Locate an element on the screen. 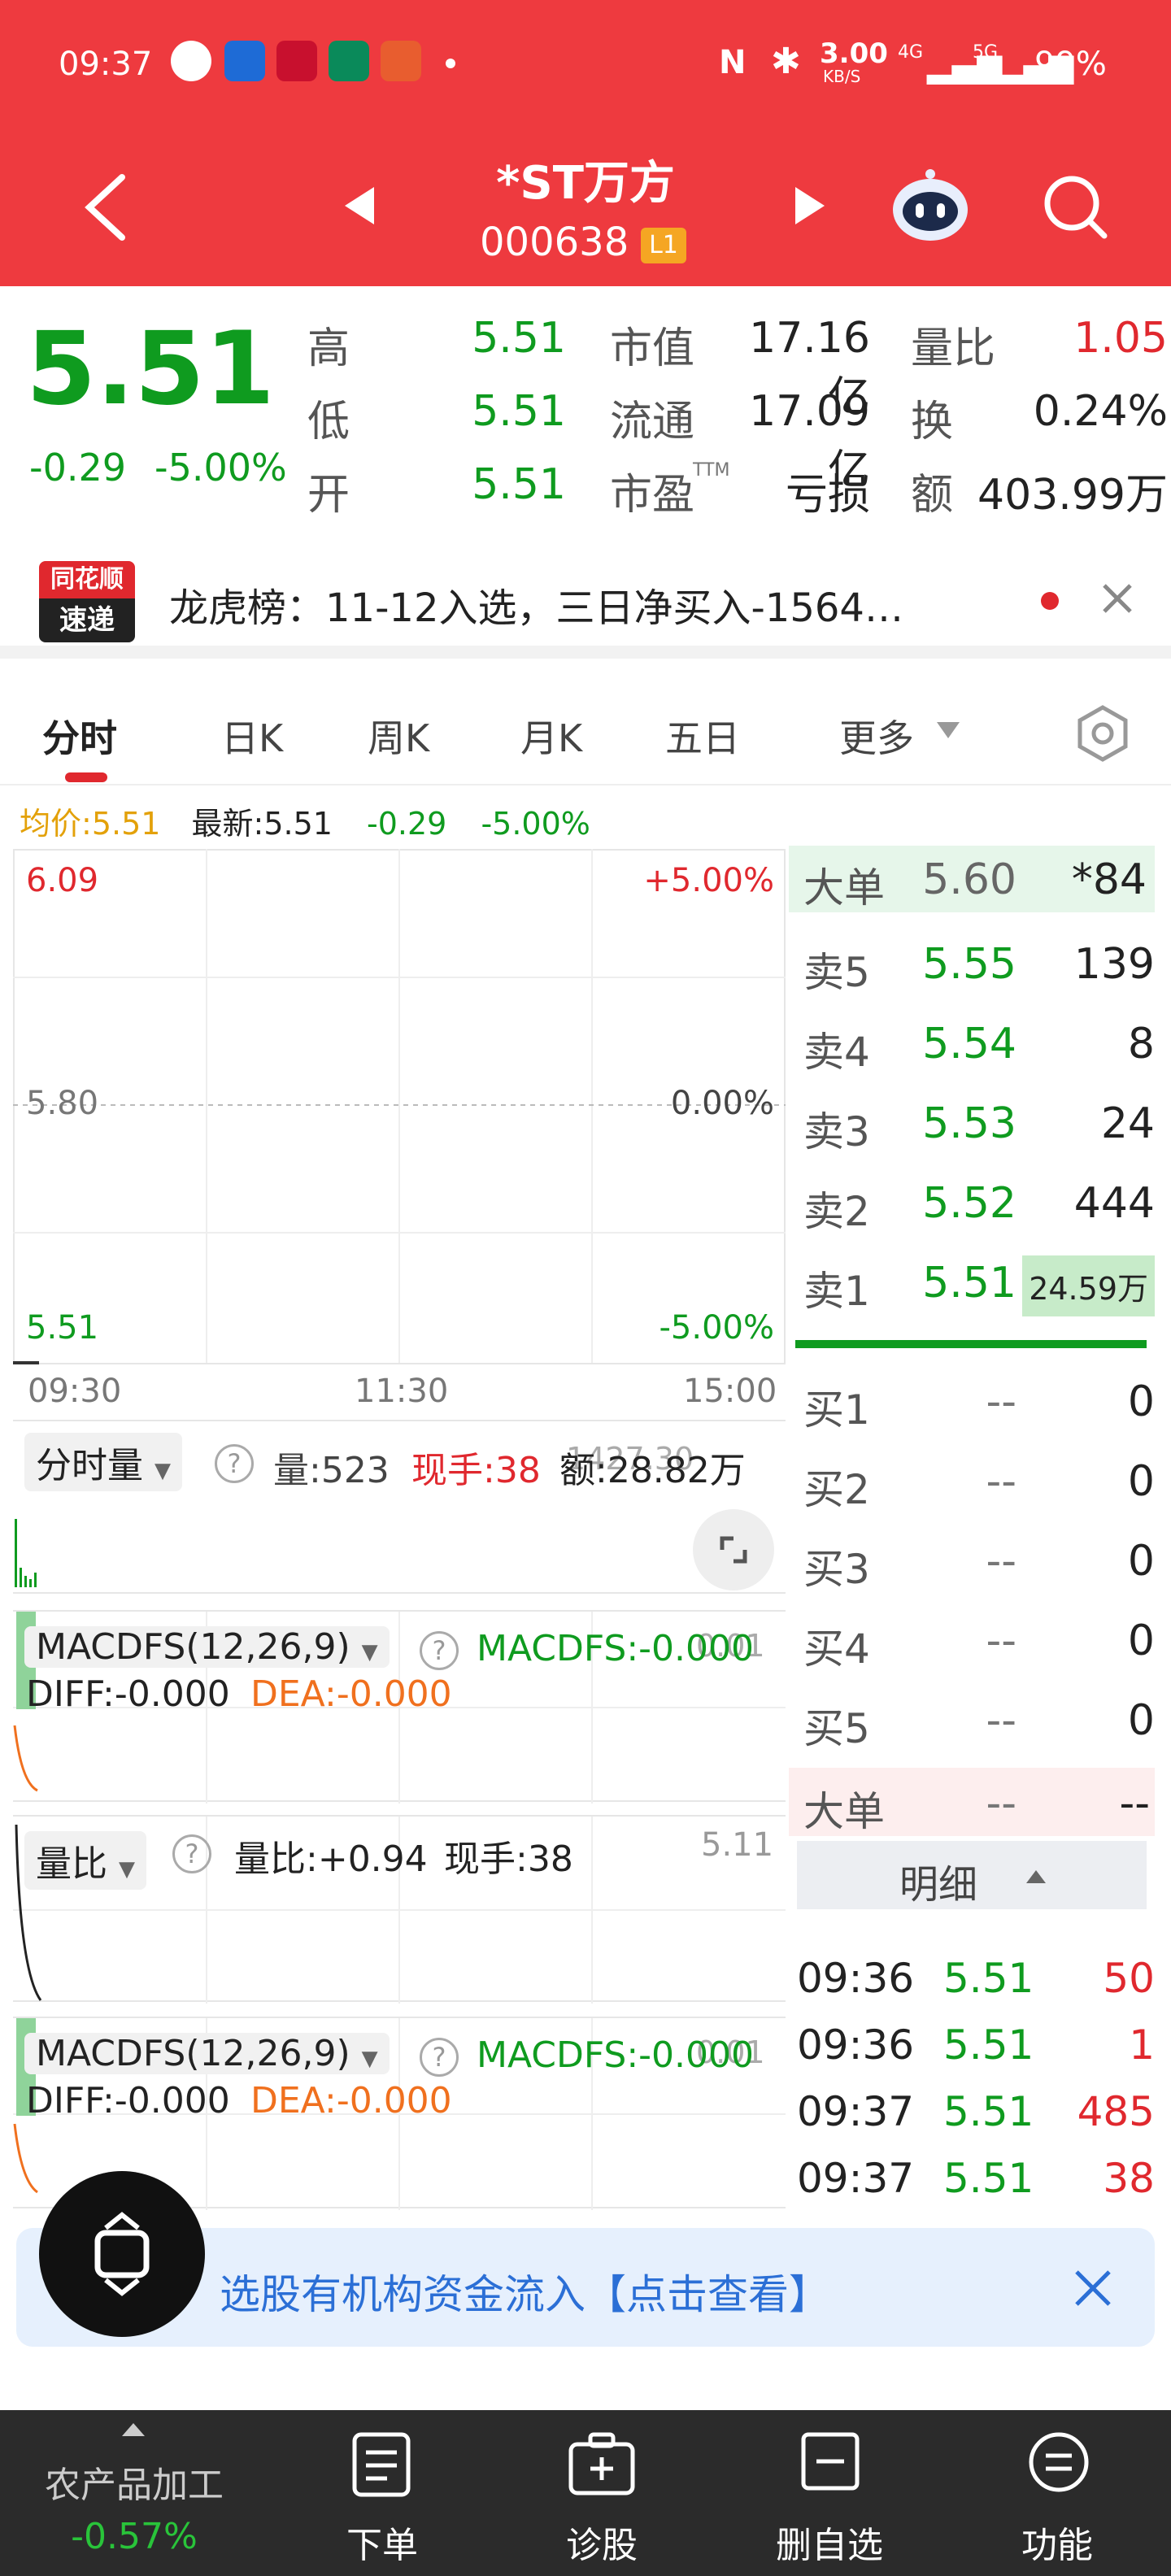 The height and width of the screenshot is (2576, 1171). functions-button: 功能 is located at coordinates (1057, 2493).